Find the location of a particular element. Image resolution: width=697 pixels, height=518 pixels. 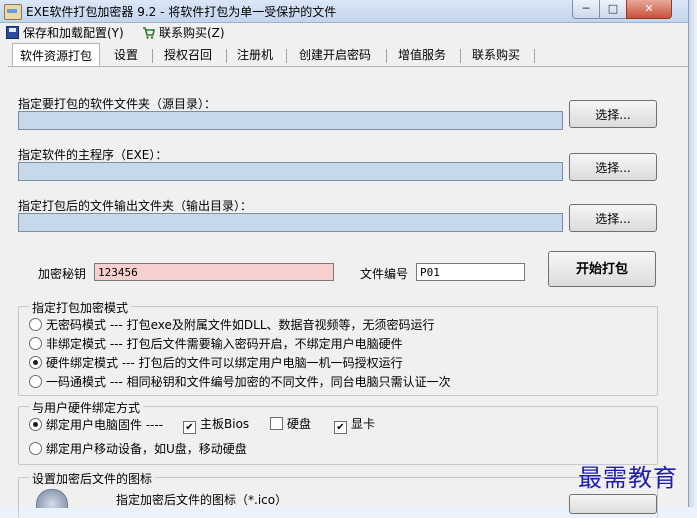

tab-settings: 设置 is located at coordinates (126, 55).